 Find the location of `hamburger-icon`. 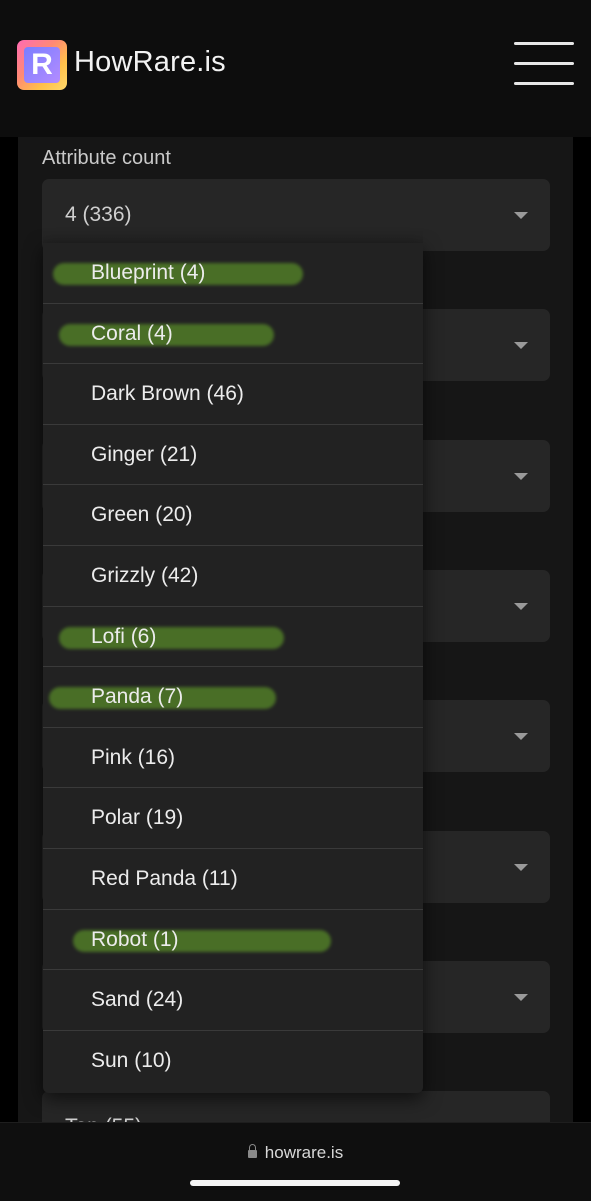

hamburger-icon is located at coordinates (544, 64).